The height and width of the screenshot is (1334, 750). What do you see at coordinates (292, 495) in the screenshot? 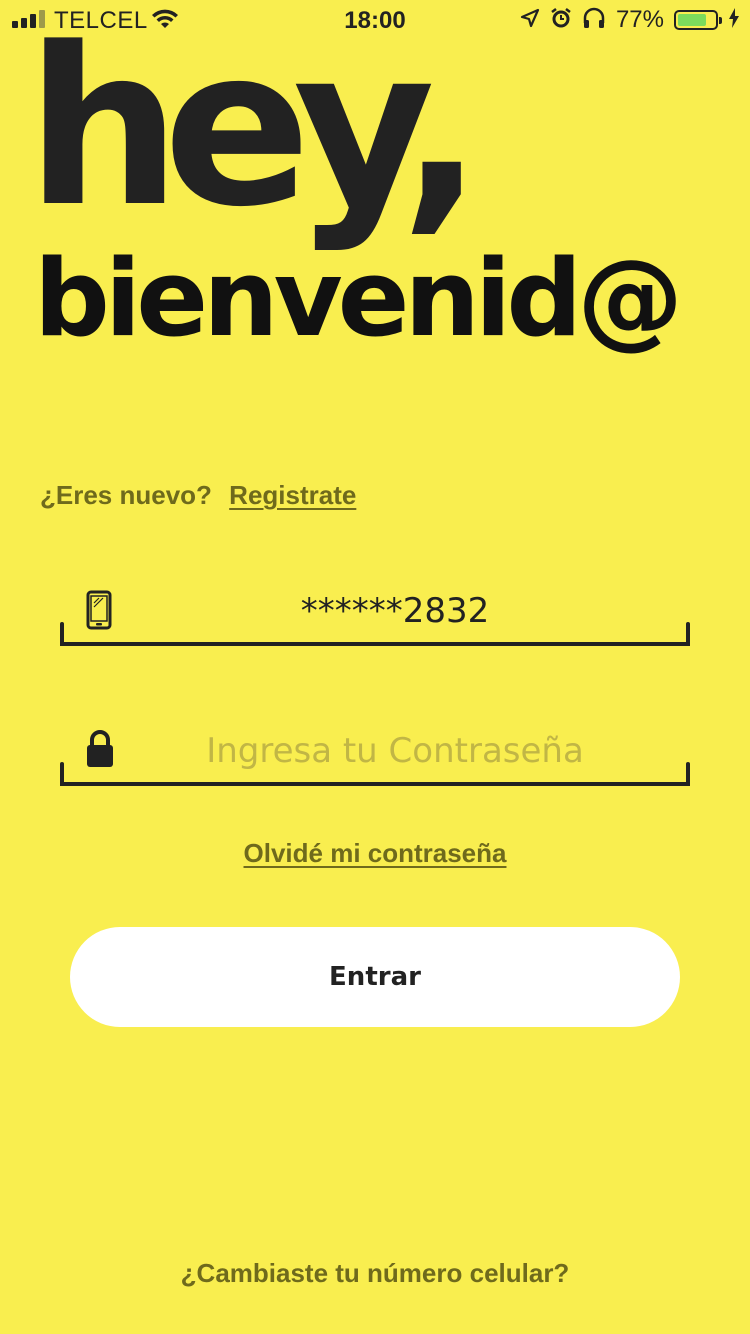
I see `register-link: Registrate` at bounding box center [292, 495].